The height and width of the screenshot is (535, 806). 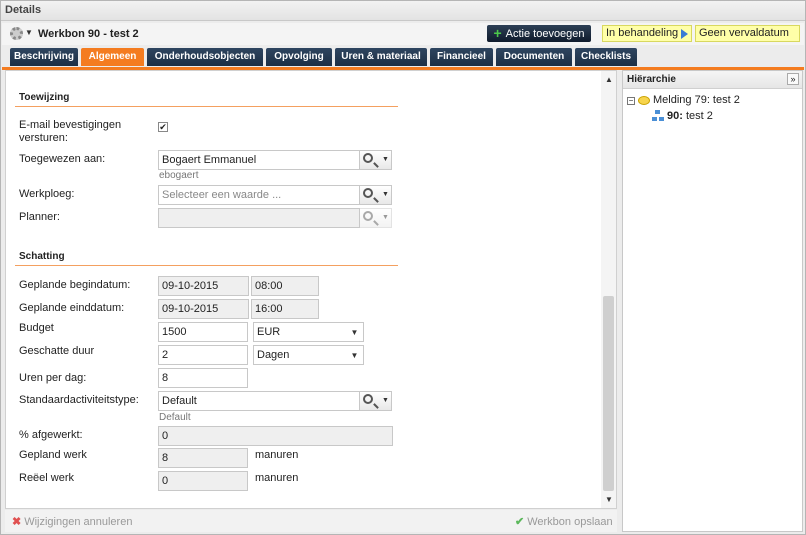 What do you see at coordinates (203, 458) in the screenshot?
I see `planned-work-field: 8` at bounding box center [203, 458].